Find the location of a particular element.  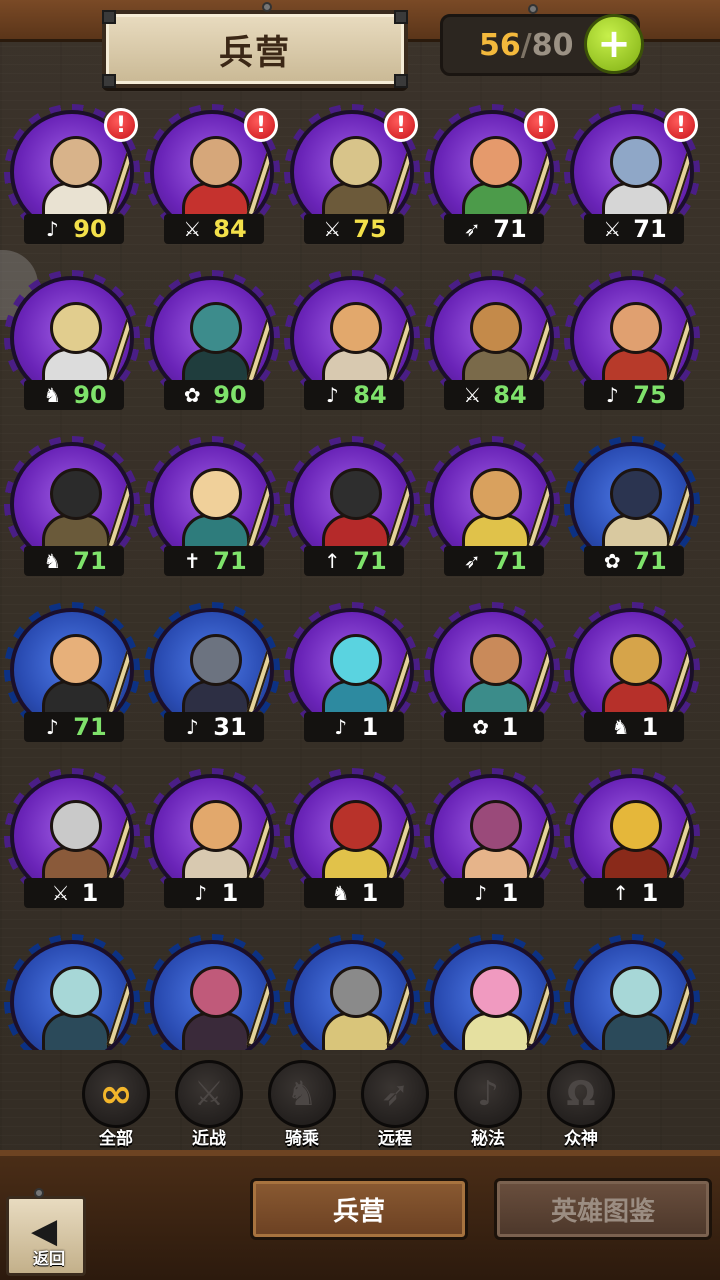

unit-card-ghost-wisp-girl: ♪ 1 is located at coordinates (352, 678).